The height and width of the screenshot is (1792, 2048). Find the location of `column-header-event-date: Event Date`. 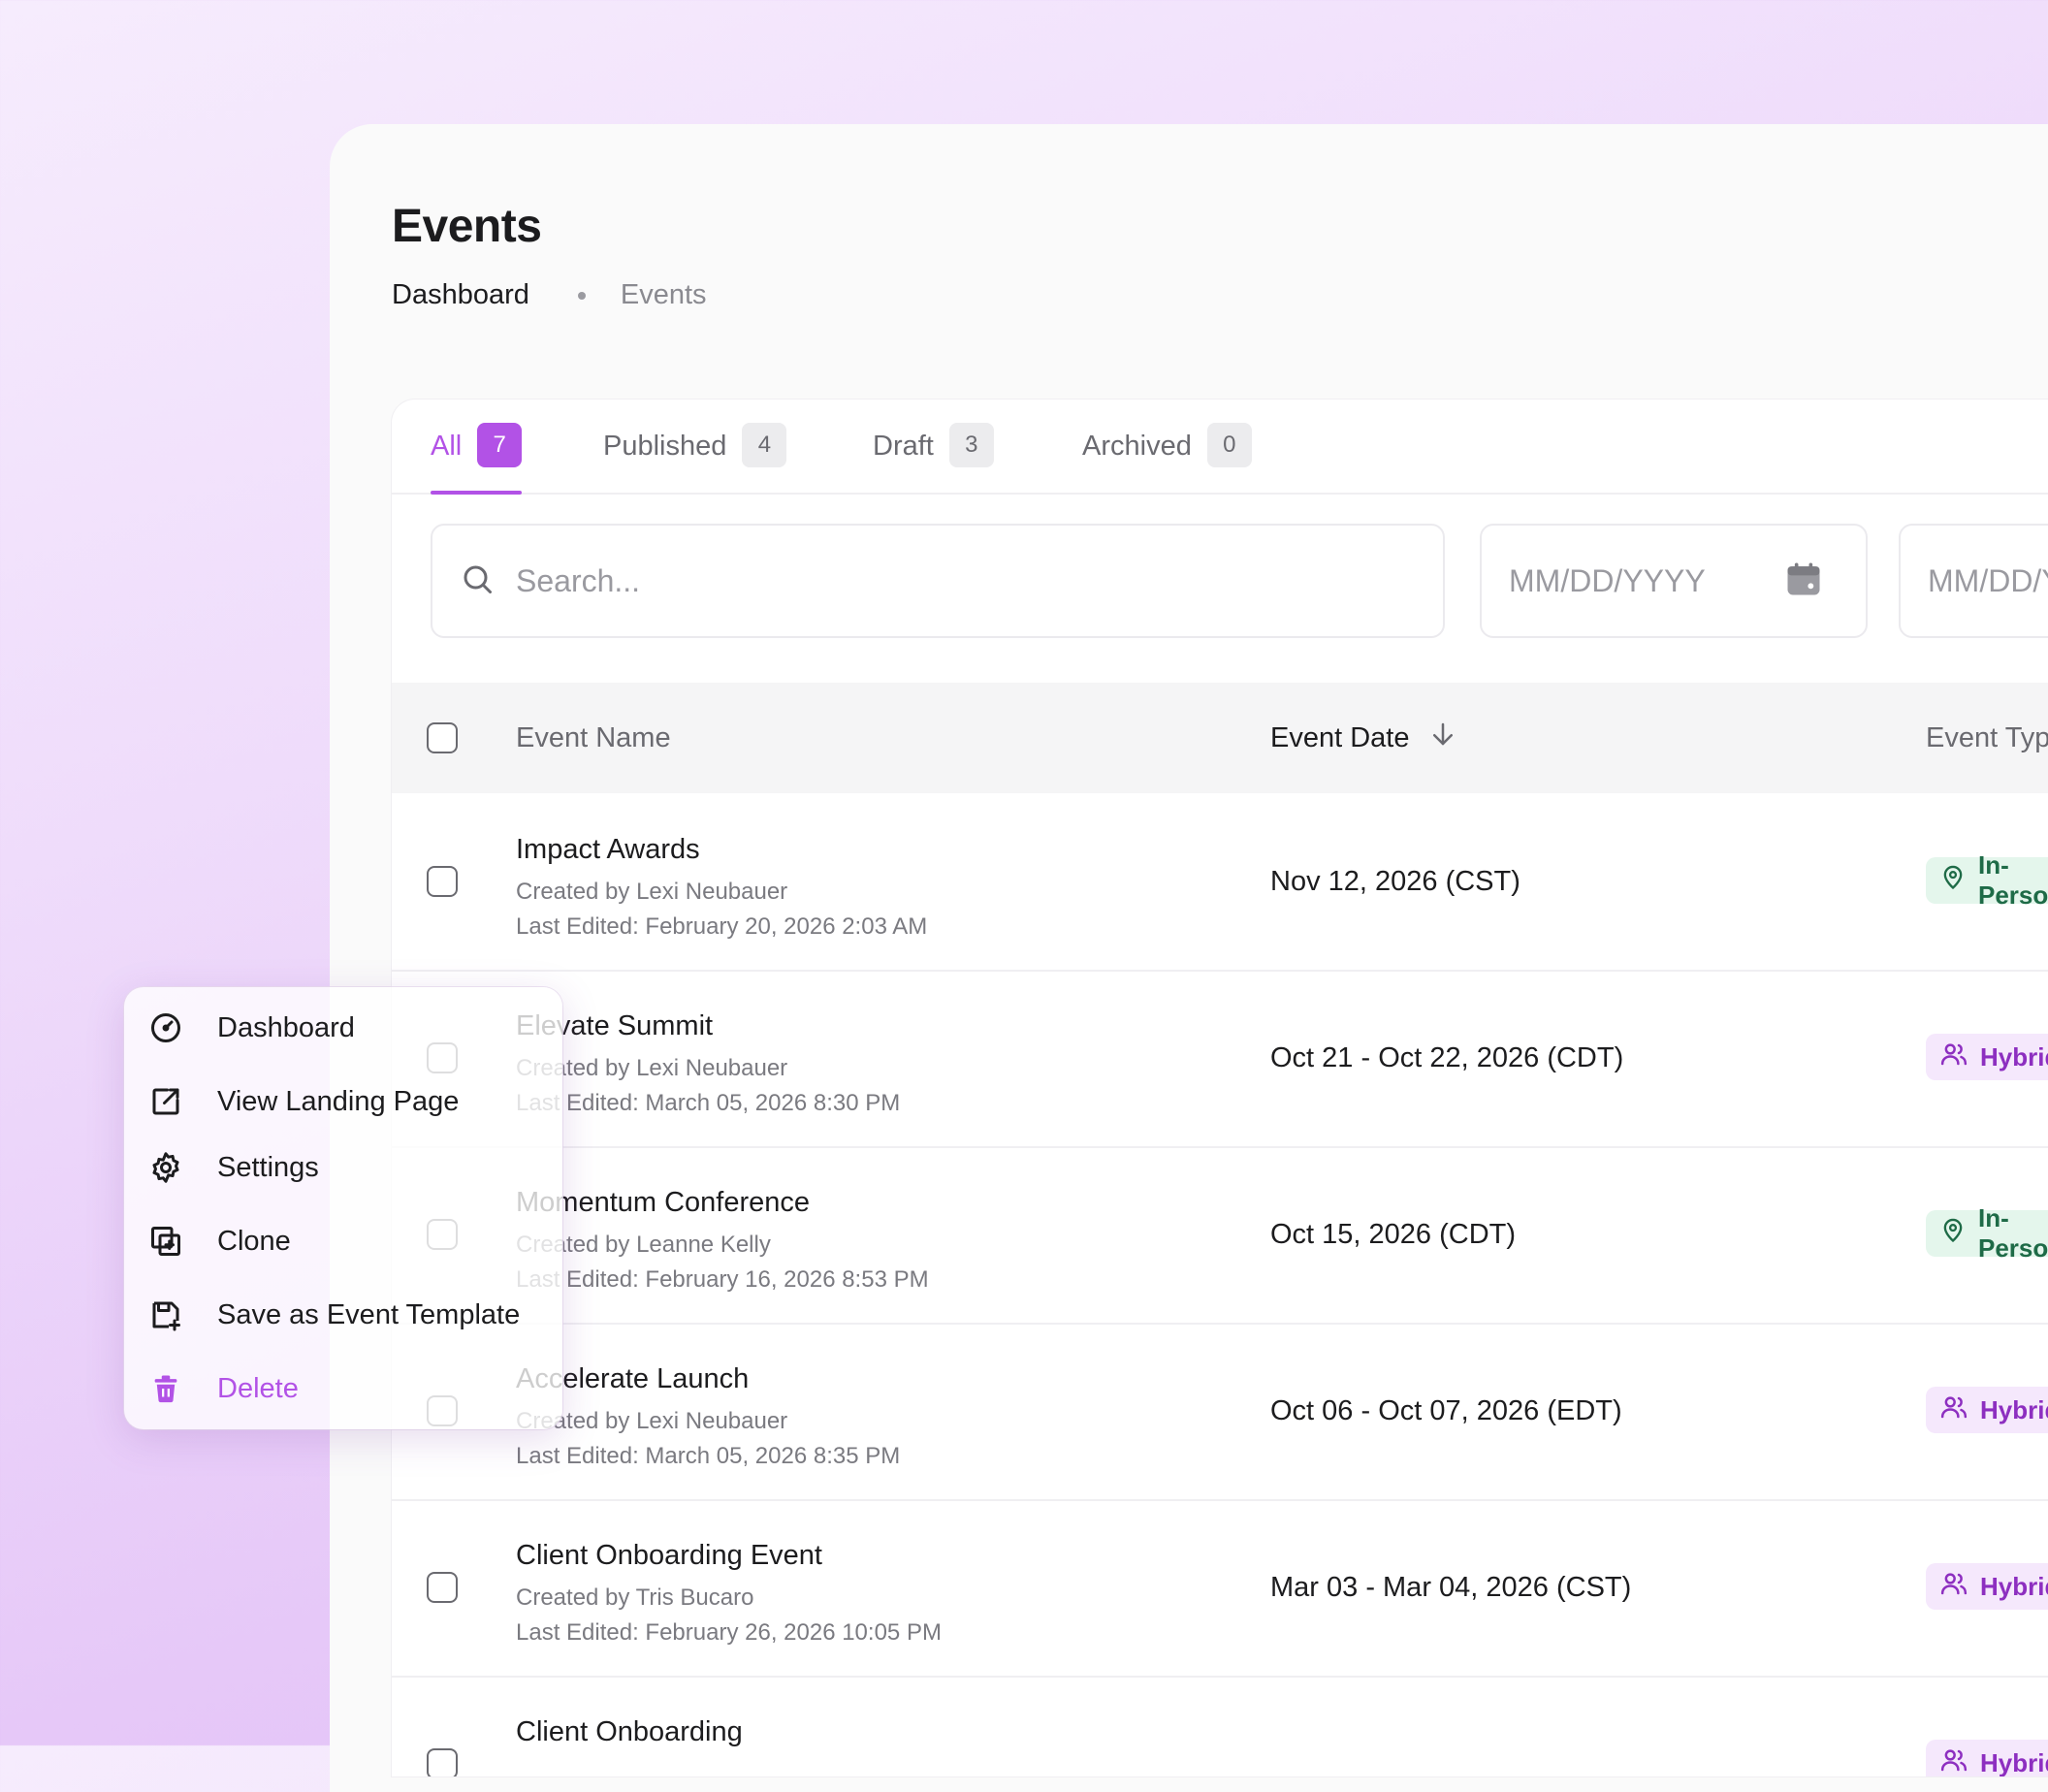

column-header-event-date: Event Date is located at coordinates (1363, 738).